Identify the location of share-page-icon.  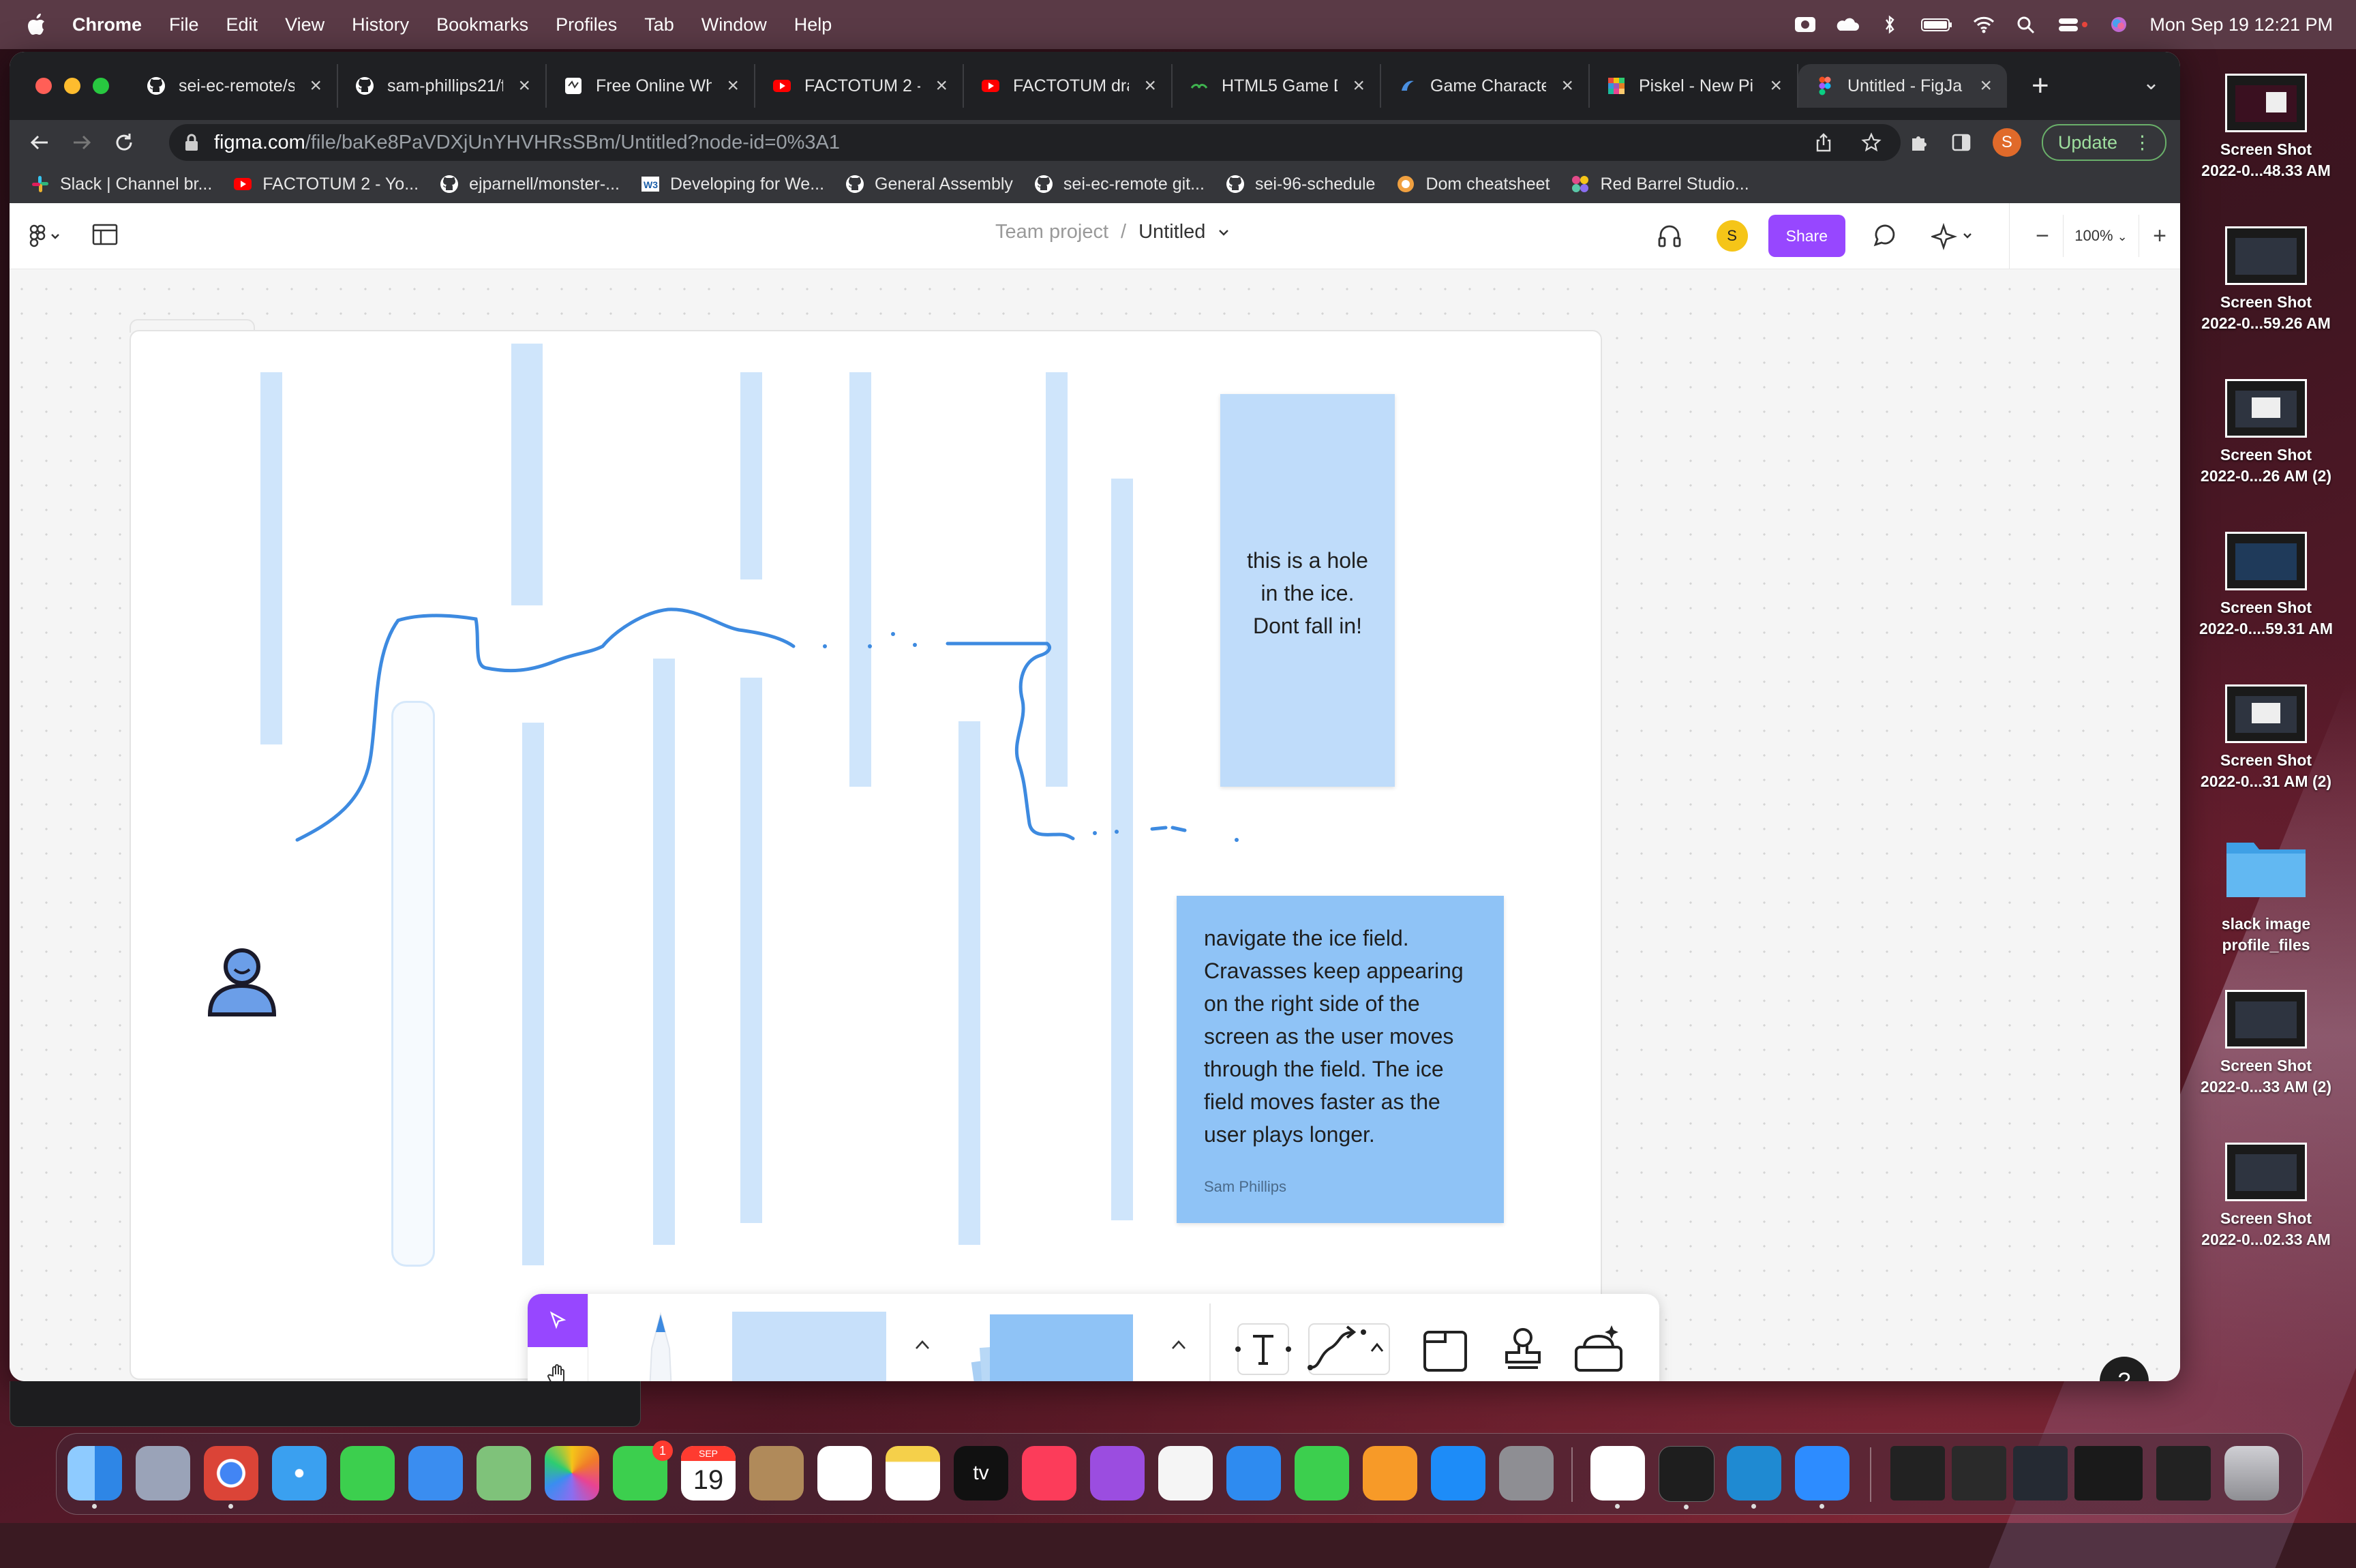
(1823, 142).